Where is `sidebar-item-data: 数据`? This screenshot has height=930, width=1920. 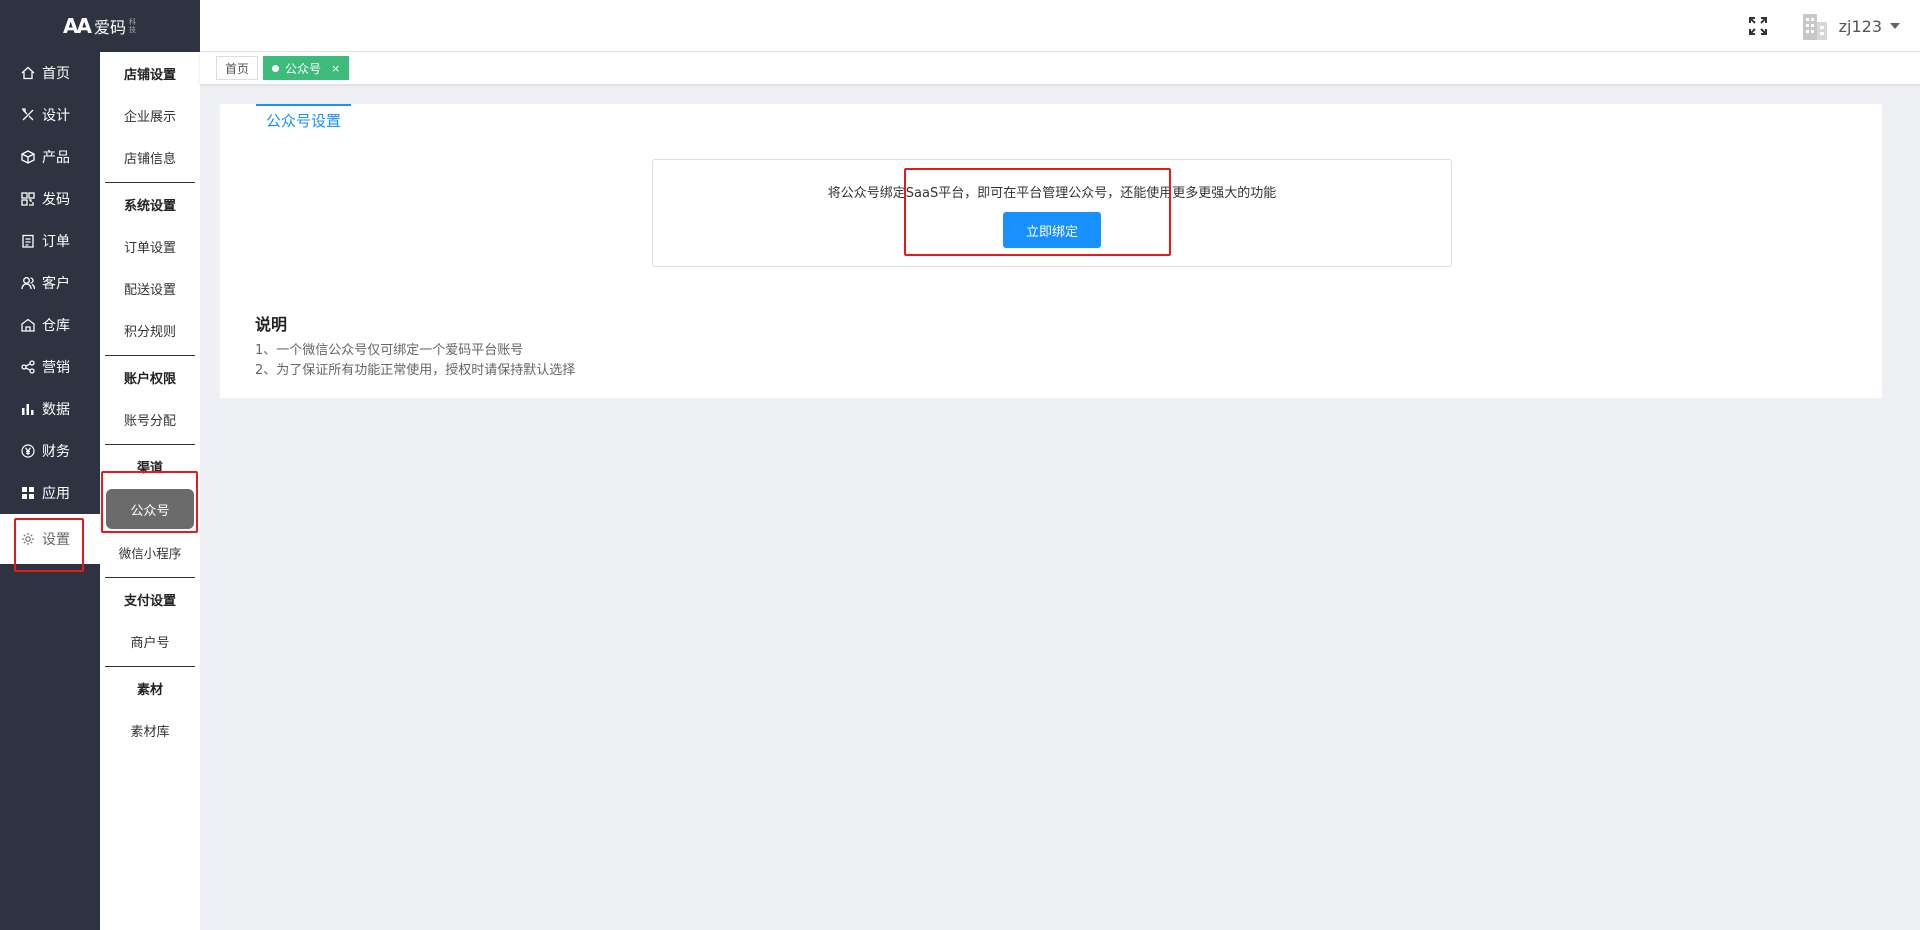
sidebar-item-data: 数据 is located at coordinates (50, 409).